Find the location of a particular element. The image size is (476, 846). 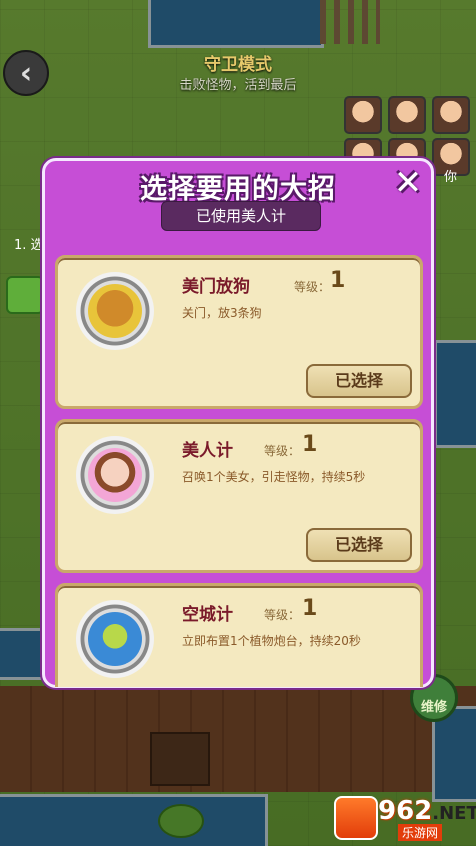

site-logo: 962.NET 乐游网 is located at coordinates (405, 820).